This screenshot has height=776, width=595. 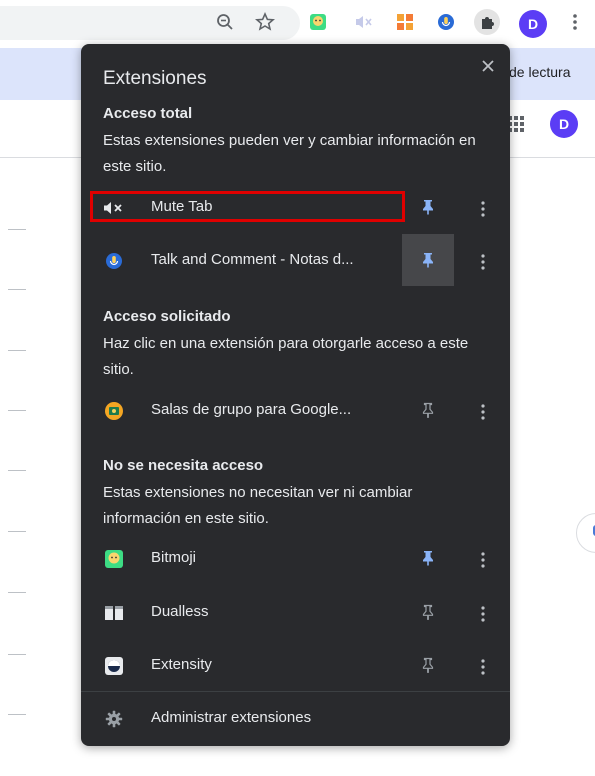 I want to click on extension-name: Bitmoji, so click(x=174, y=557).